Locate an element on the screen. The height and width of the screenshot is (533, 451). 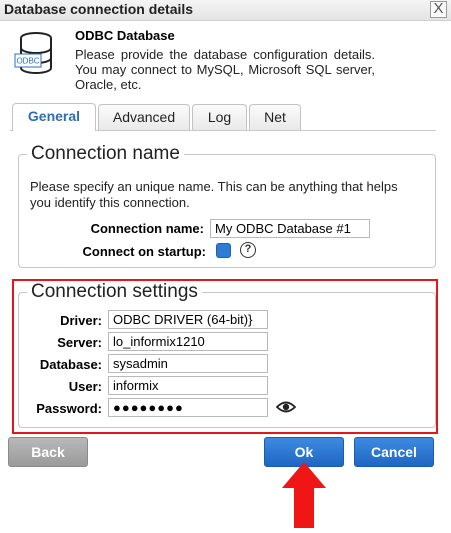
cancel-button: Cancel is located at coordinates (394, 452).